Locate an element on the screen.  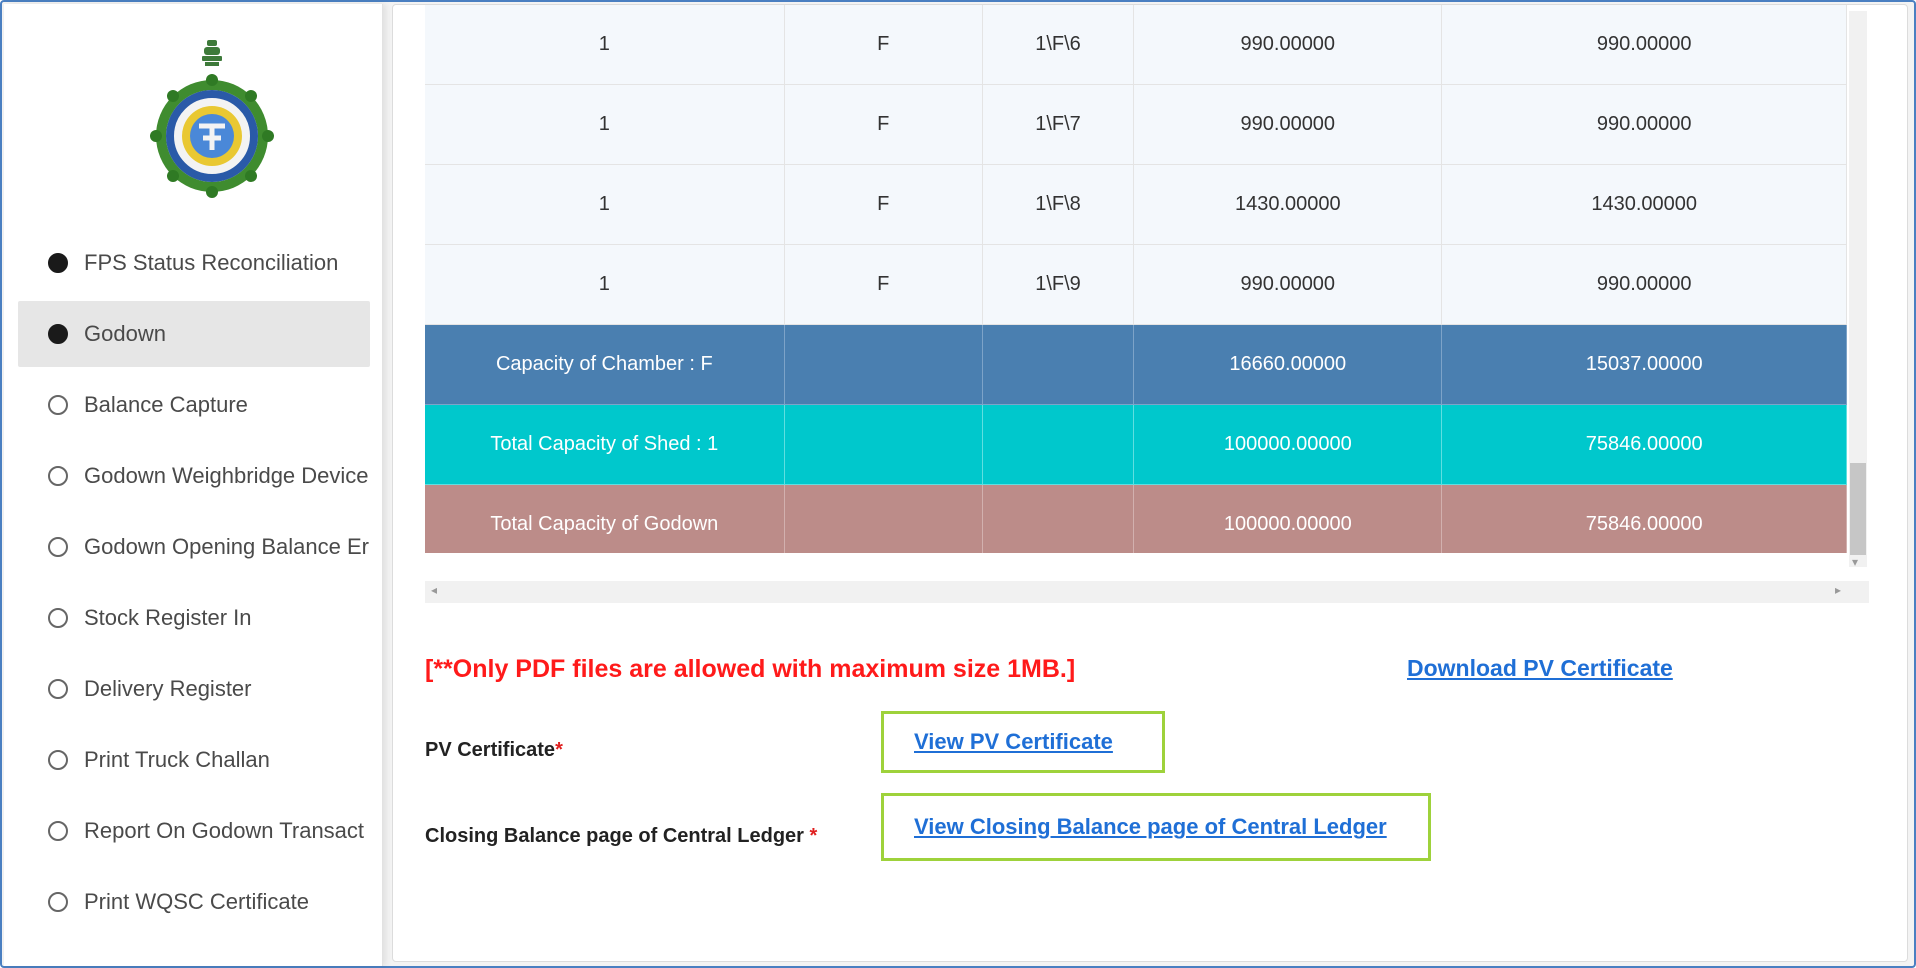
chamber-capacity-label: Capacity of Chamber : F is located at coordinates (605, 364).